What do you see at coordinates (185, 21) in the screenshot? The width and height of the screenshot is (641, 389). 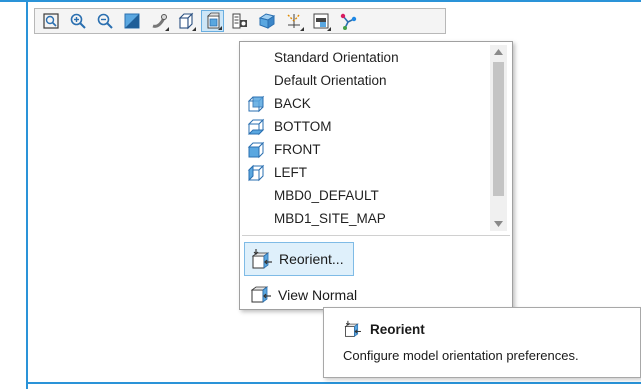 I see `view-box-button` at bounding box center [185, 21].